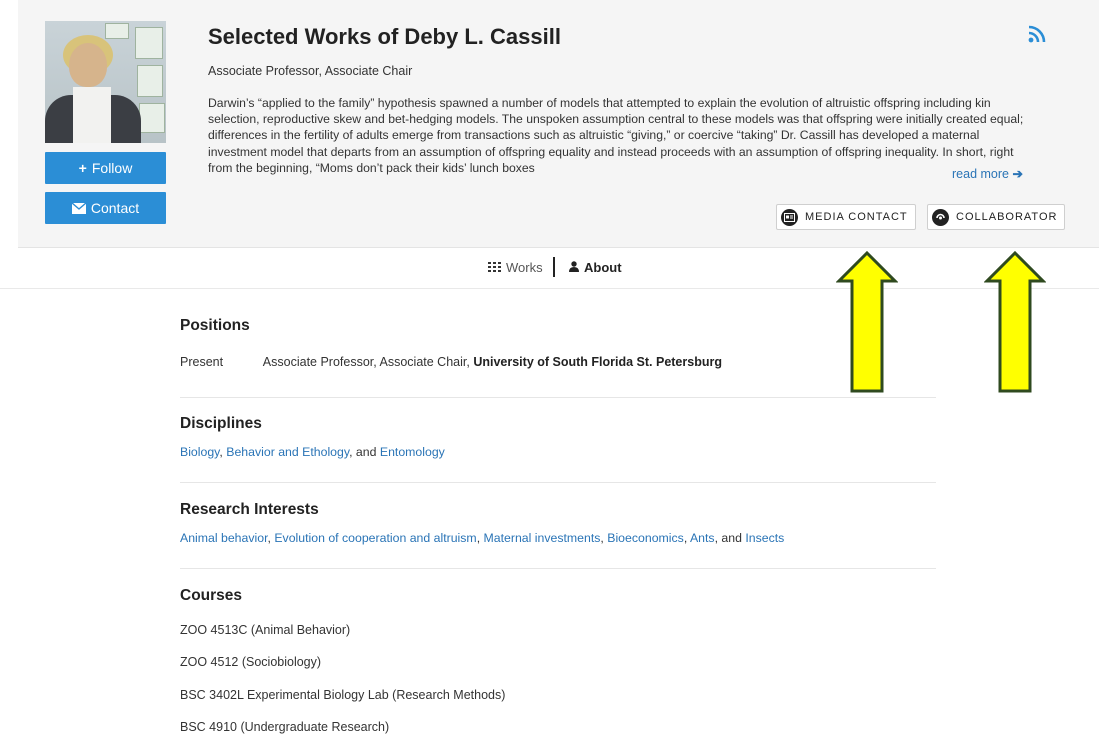 Image resolution: width=1099 pixels, height=739 pixels. I want to click on collaborator-badge: COLLABORATOR, so click(996, 217).